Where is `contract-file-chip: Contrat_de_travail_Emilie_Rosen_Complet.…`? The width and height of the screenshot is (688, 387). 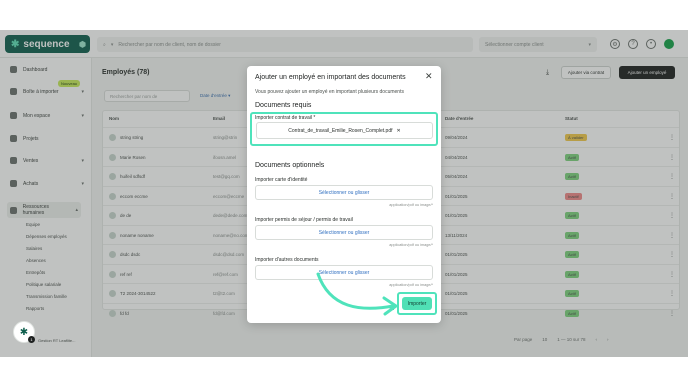 contract-file-chip: Contrat_de_travail_Emilie_Rosen_Complet.… is located at coordinates (344, 130).